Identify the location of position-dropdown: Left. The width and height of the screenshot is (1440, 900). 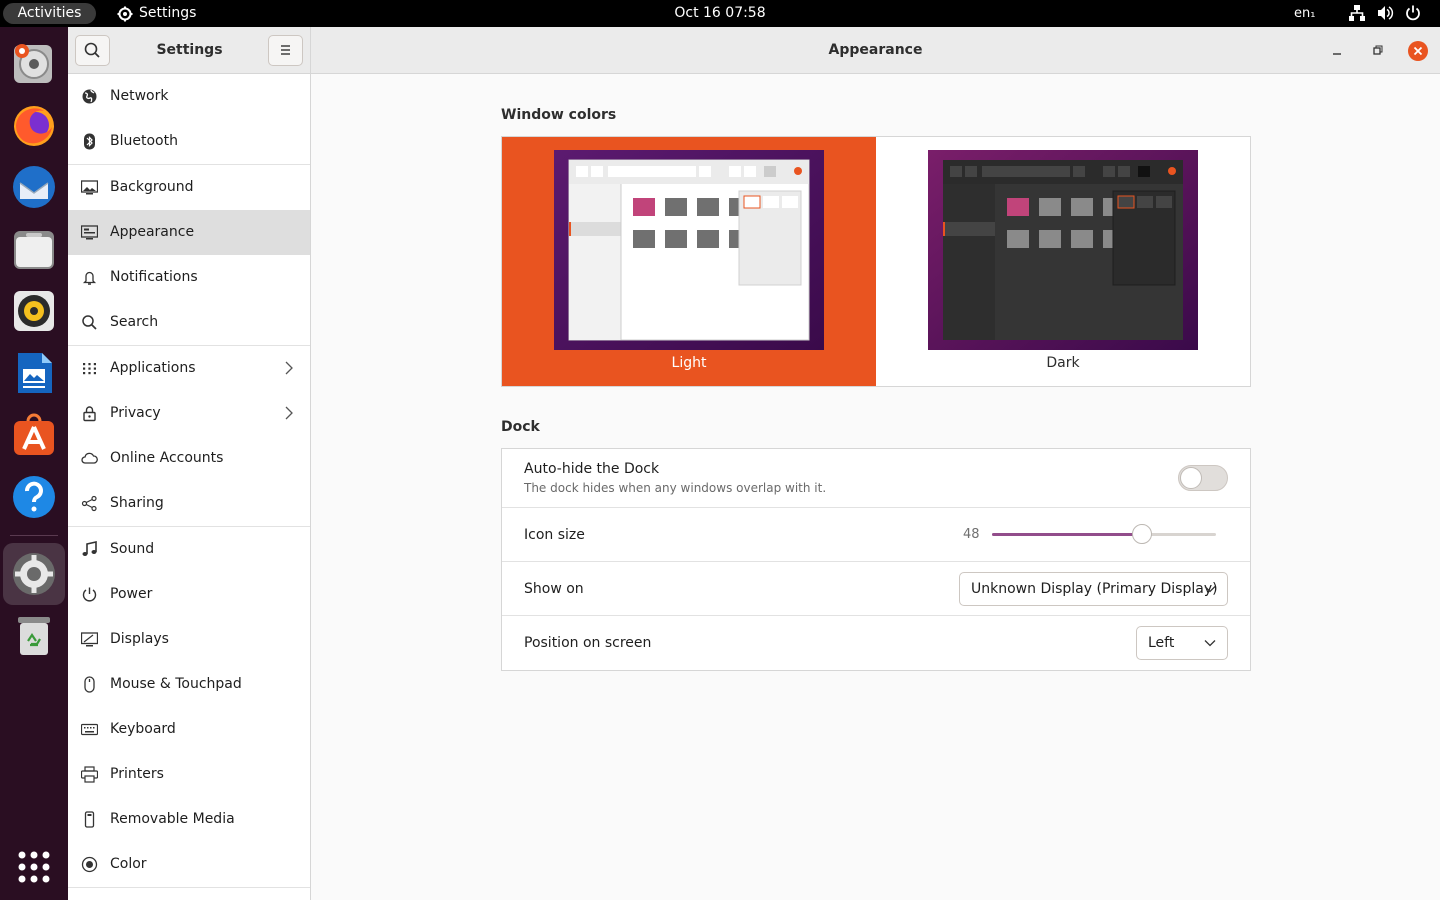
(1182, 643).